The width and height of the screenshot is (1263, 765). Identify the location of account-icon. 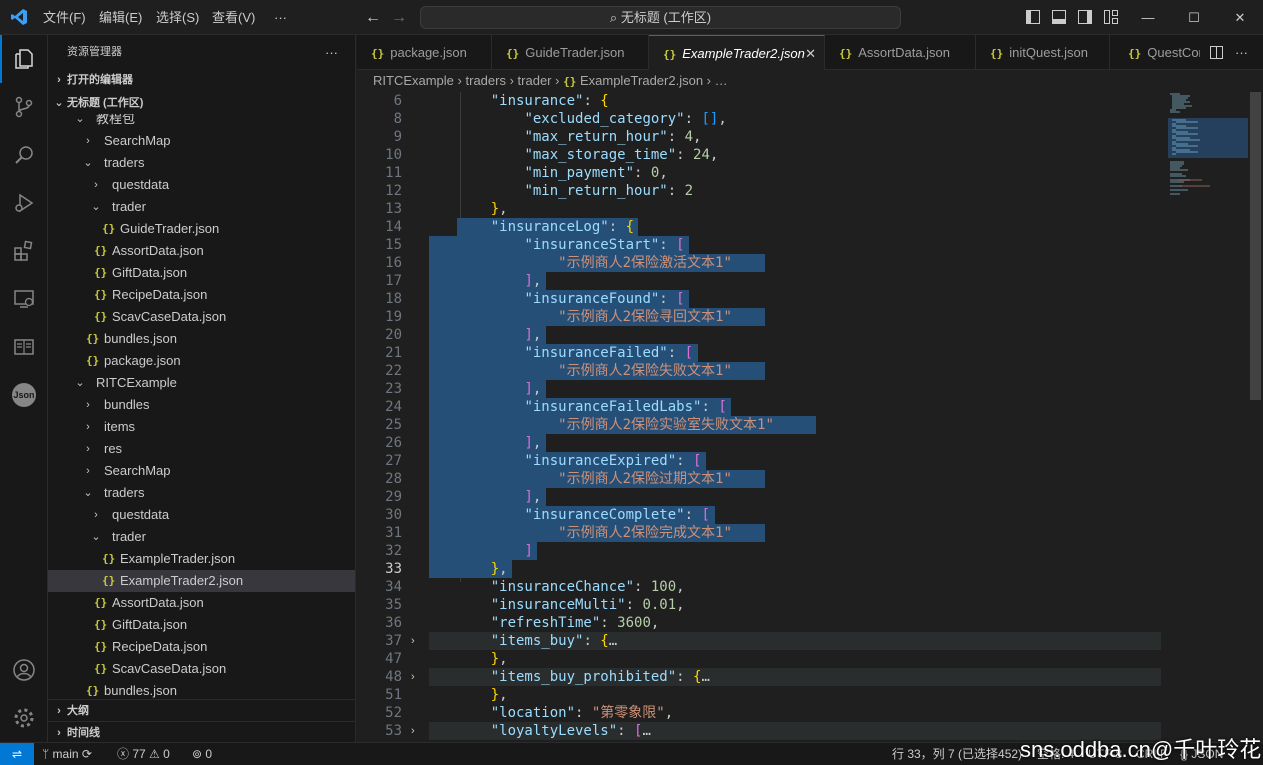
(24, 670).